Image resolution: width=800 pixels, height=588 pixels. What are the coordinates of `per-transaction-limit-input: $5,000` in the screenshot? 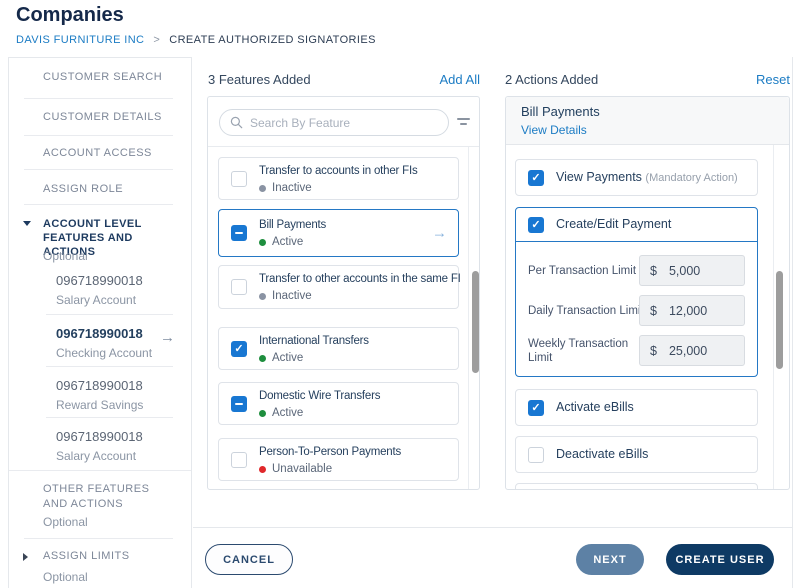 It's located at (692, 270).